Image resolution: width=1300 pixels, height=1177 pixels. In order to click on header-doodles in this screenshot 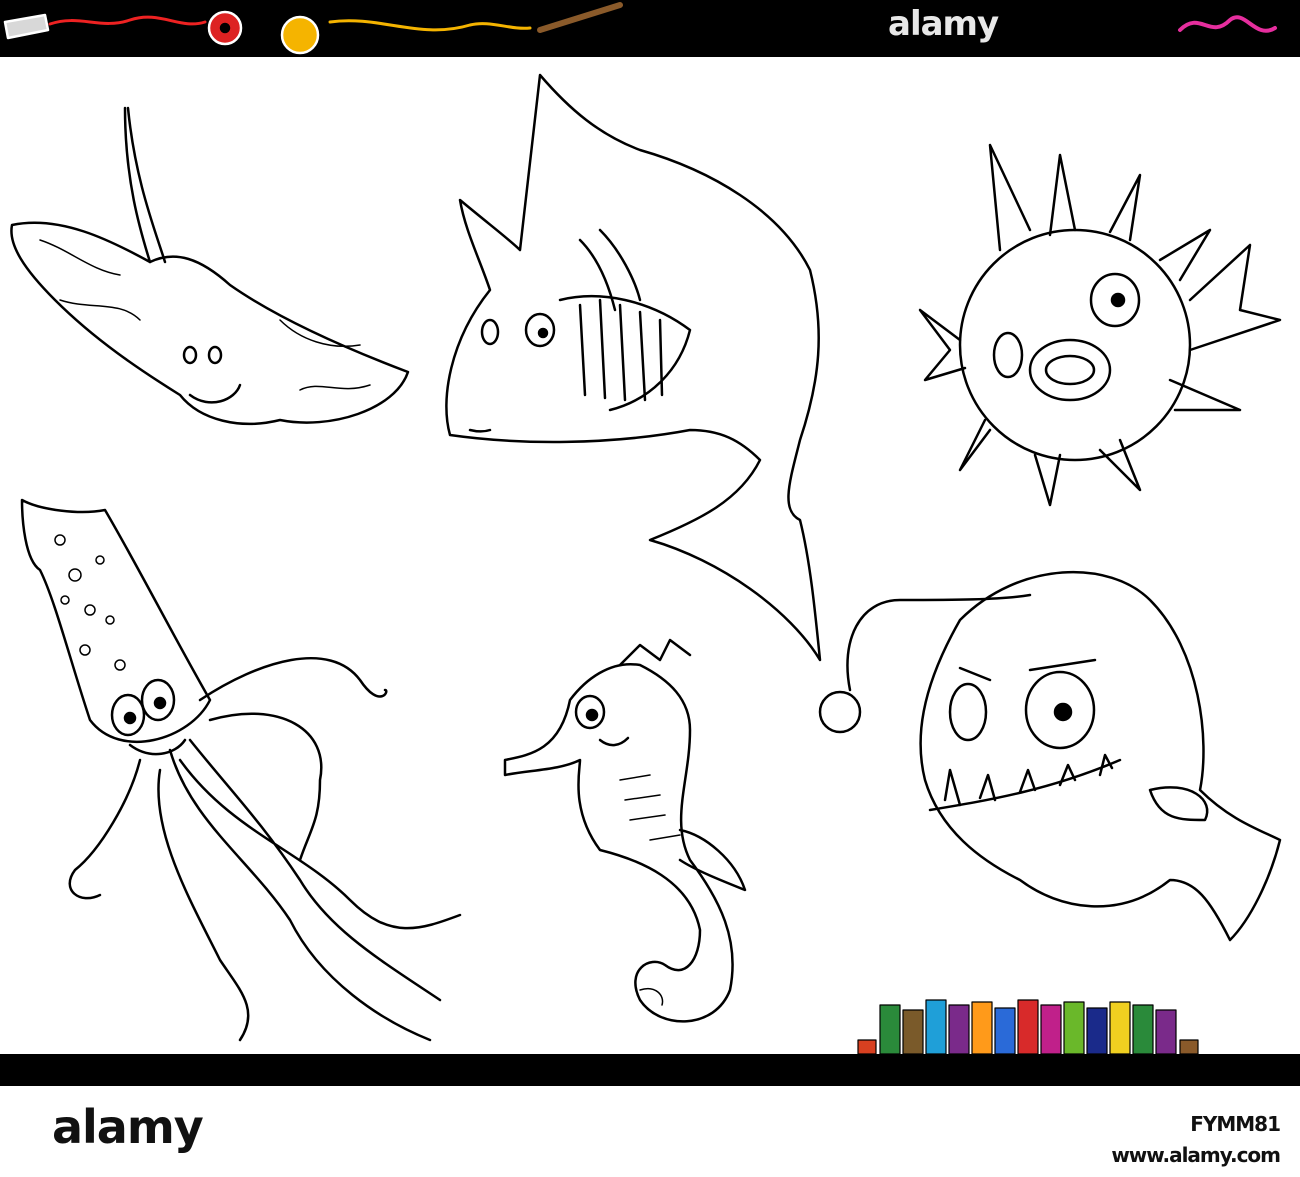, I will do `click(640, 28)`.